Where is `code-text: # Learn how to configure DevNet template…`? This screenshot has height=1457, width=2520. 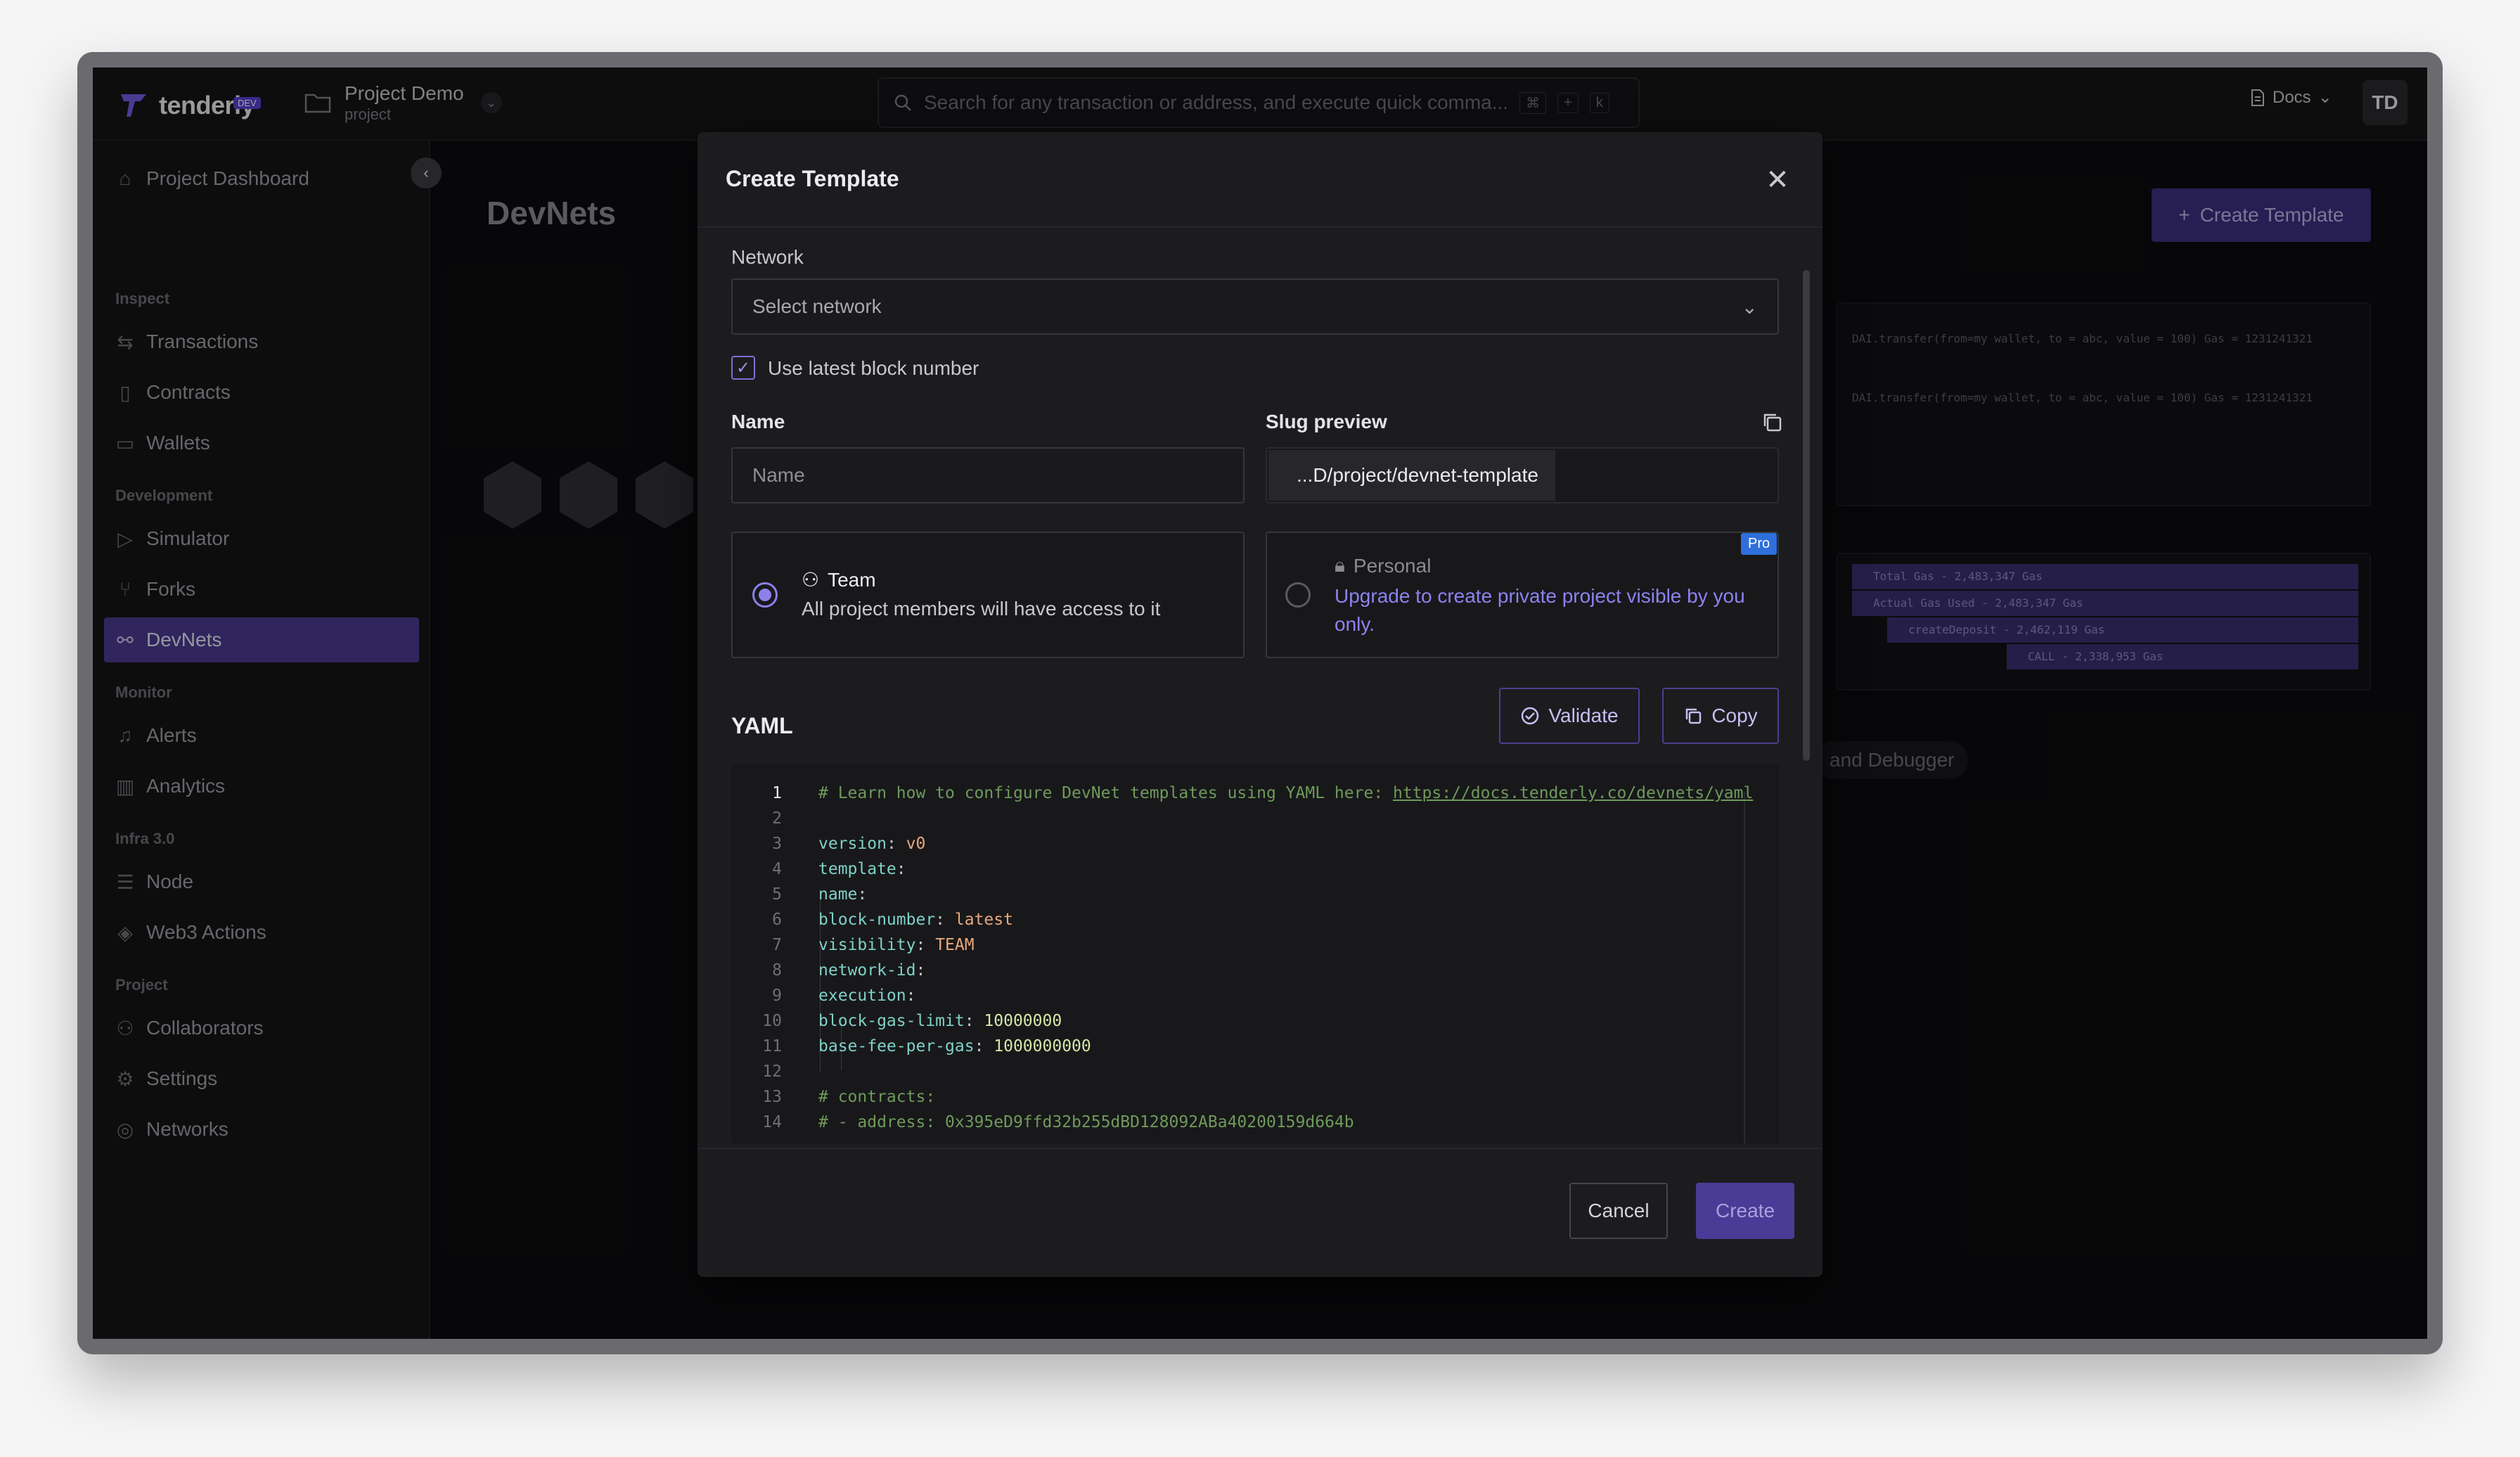 code-text: # Learn how to configure DevNet template… is located at coordinates (1286, 793).